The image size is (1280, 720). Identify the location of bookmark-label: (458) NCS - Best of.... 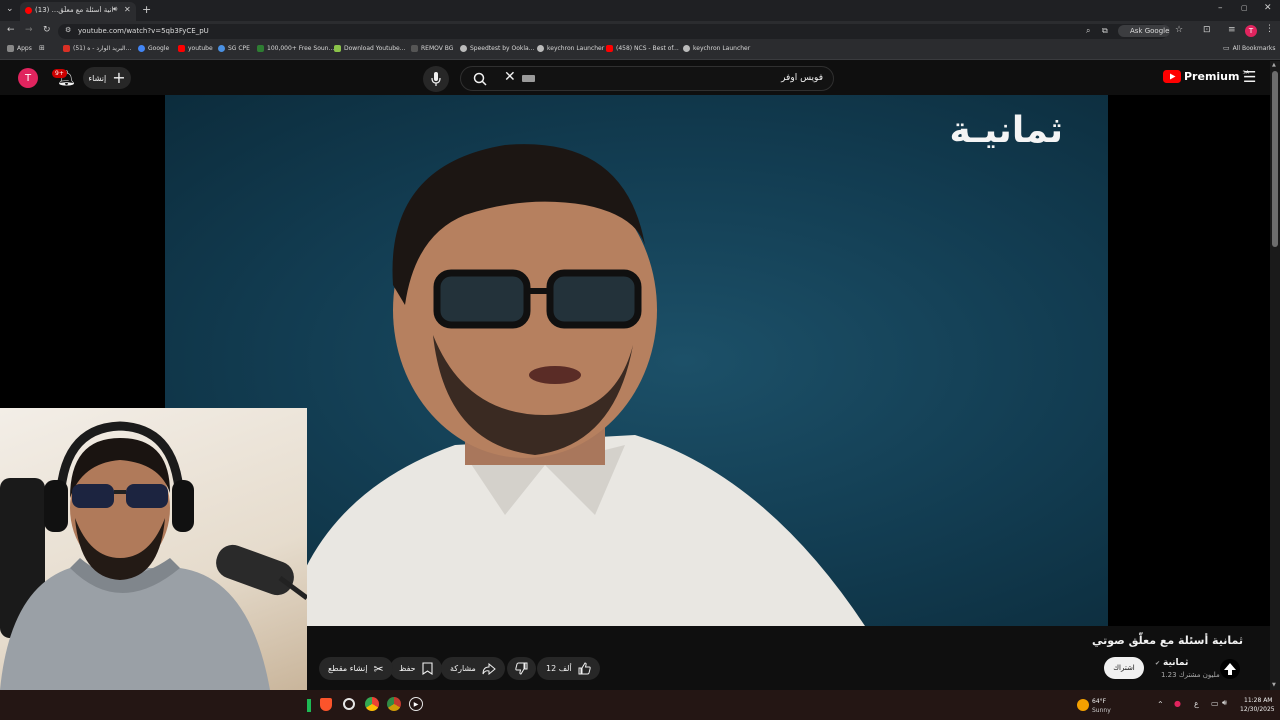
(647, 48).